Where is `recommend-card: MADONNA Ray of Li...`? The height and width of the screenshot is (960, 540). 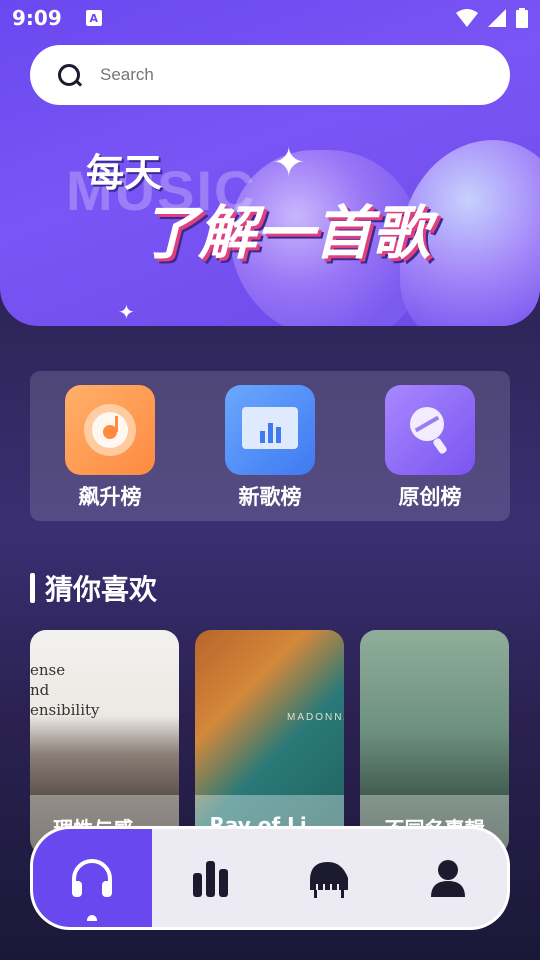
recommend-card: MADONNA Ray of Li... is located at coordinates (269, 742).